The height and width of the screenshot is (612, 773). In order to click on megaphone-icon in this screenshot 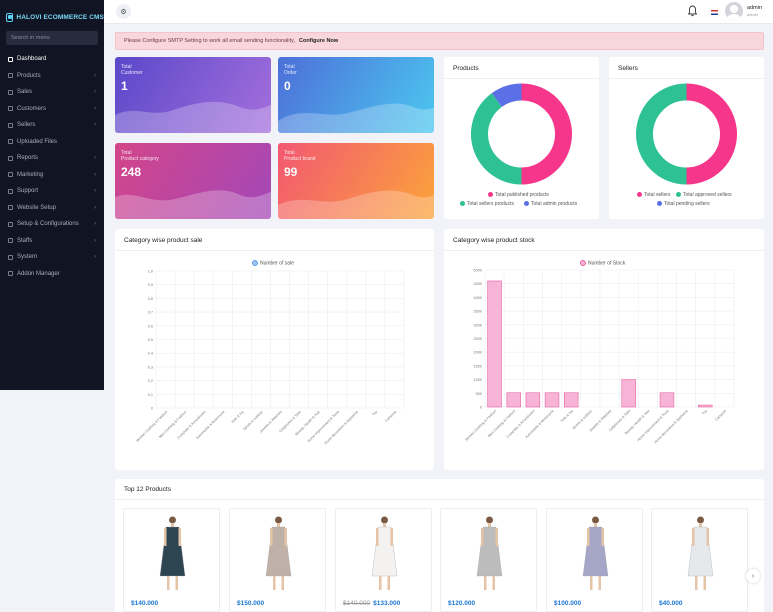, I will do `click(10, 175)`.